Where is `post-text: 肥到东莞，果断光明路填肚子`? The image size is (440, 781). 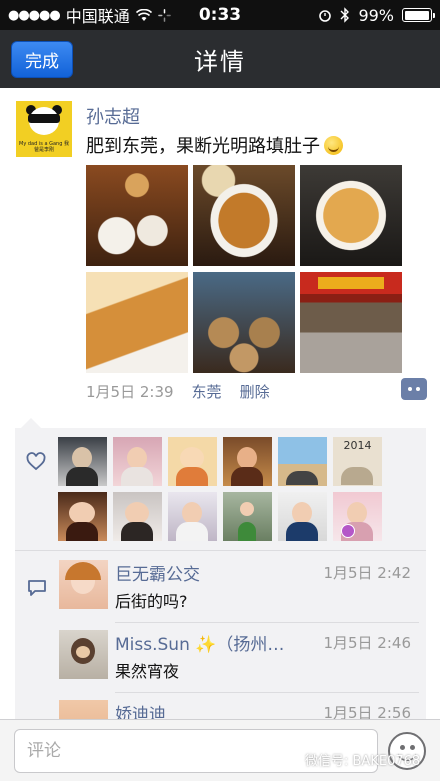 post-text: 肥到东莞，果断光明路填肚子 is located at coordinates (214, 145).